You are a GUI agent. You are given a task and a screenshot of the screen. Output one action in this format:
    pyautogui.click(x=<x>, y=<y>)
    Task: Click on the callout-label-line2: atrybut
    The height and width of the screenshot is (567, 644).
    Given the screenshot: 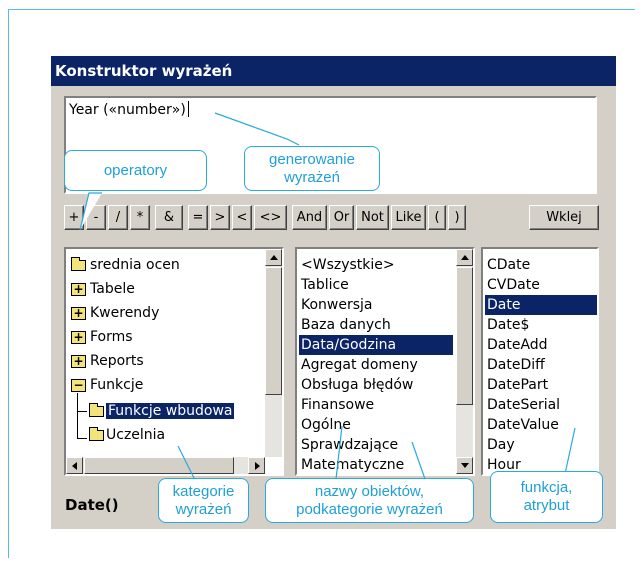 What is the action you would take?
    pyautogui.click(x=546, y=505)
    